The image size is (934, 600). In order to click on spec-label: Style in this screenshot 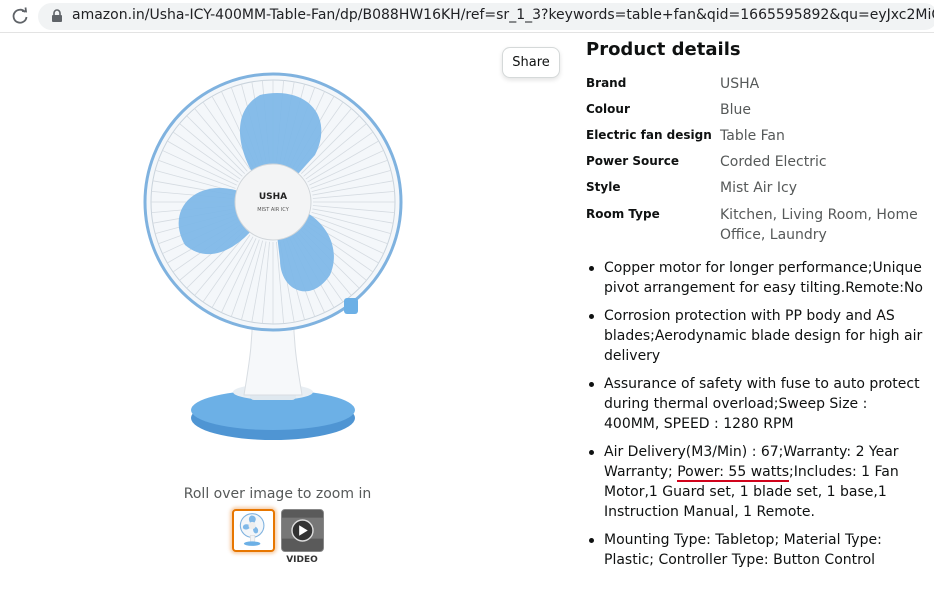, I will do `click(603, 187)`.